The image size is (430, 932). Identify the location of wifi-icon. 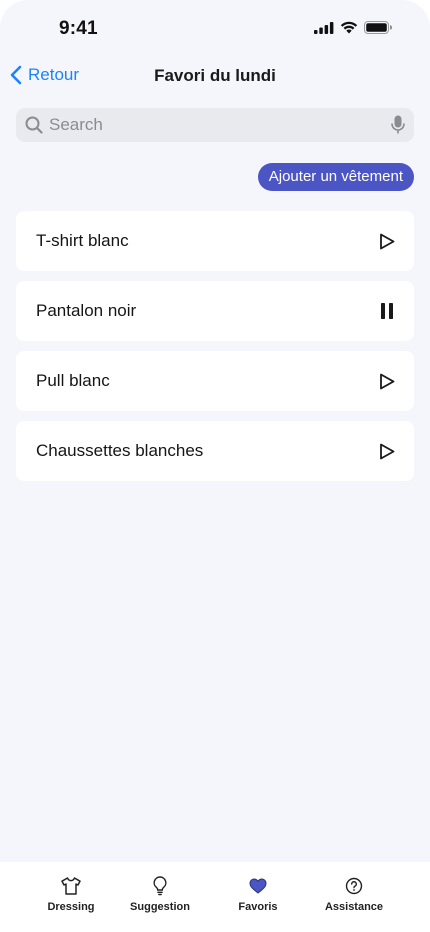
(349, 30).